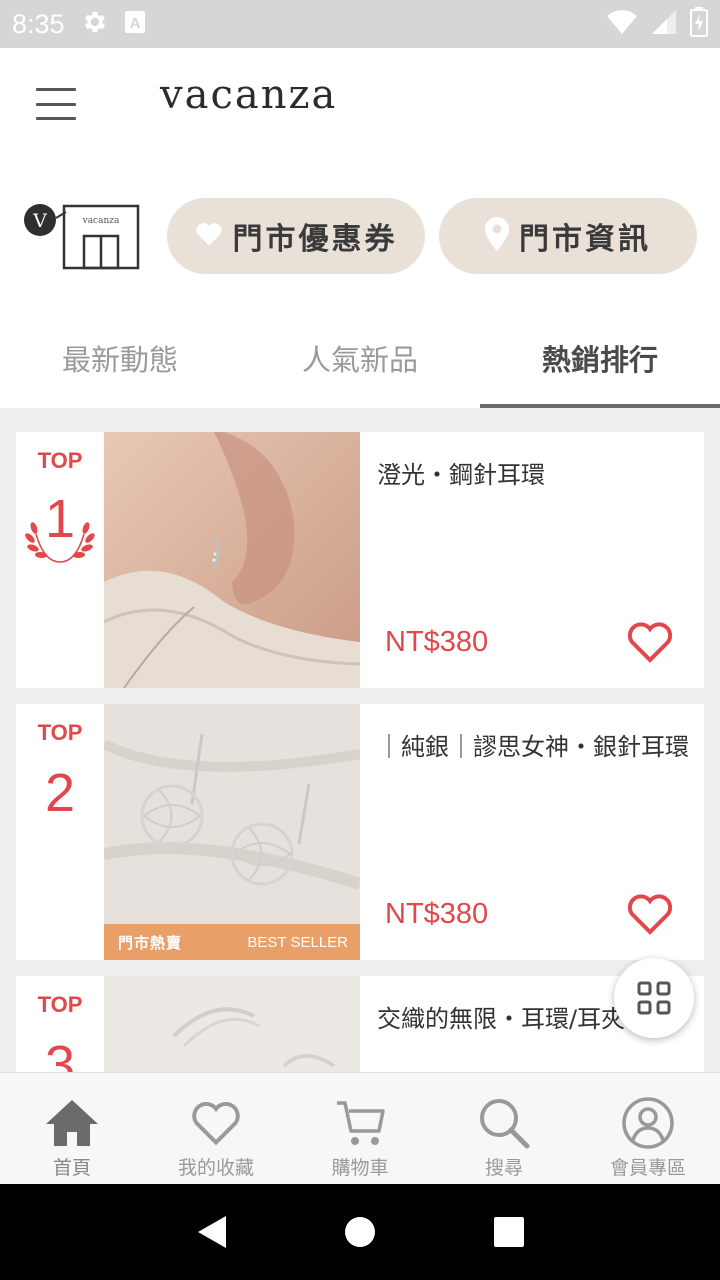 The width and height of the screenshot is (720, 1280). I want to click on app-header: vacanza, so click(360, 104).